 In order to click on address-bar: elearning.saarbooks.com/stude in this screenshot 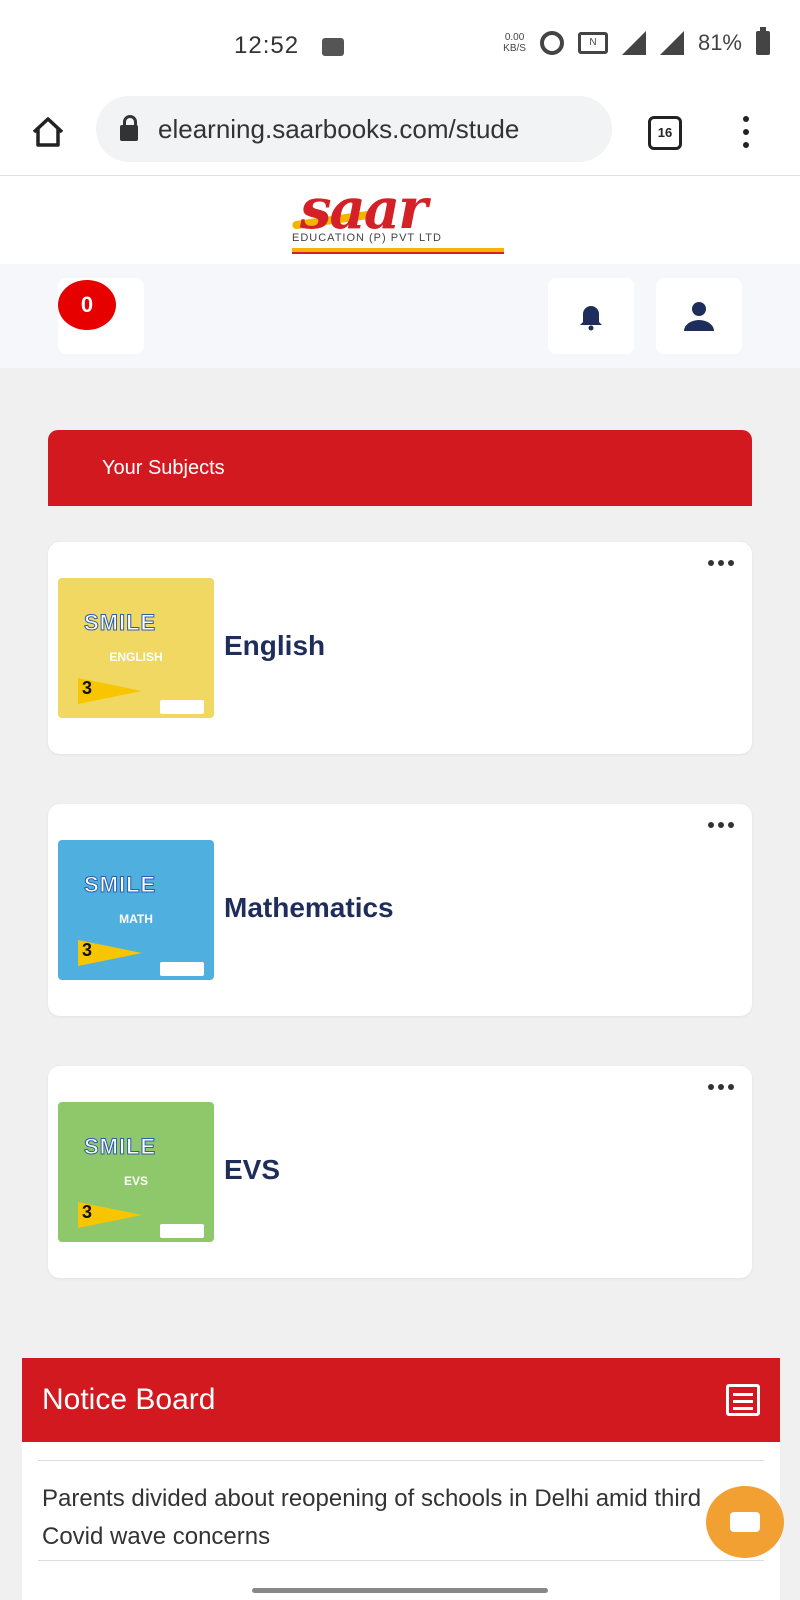, I will do `click(354, 129)`.